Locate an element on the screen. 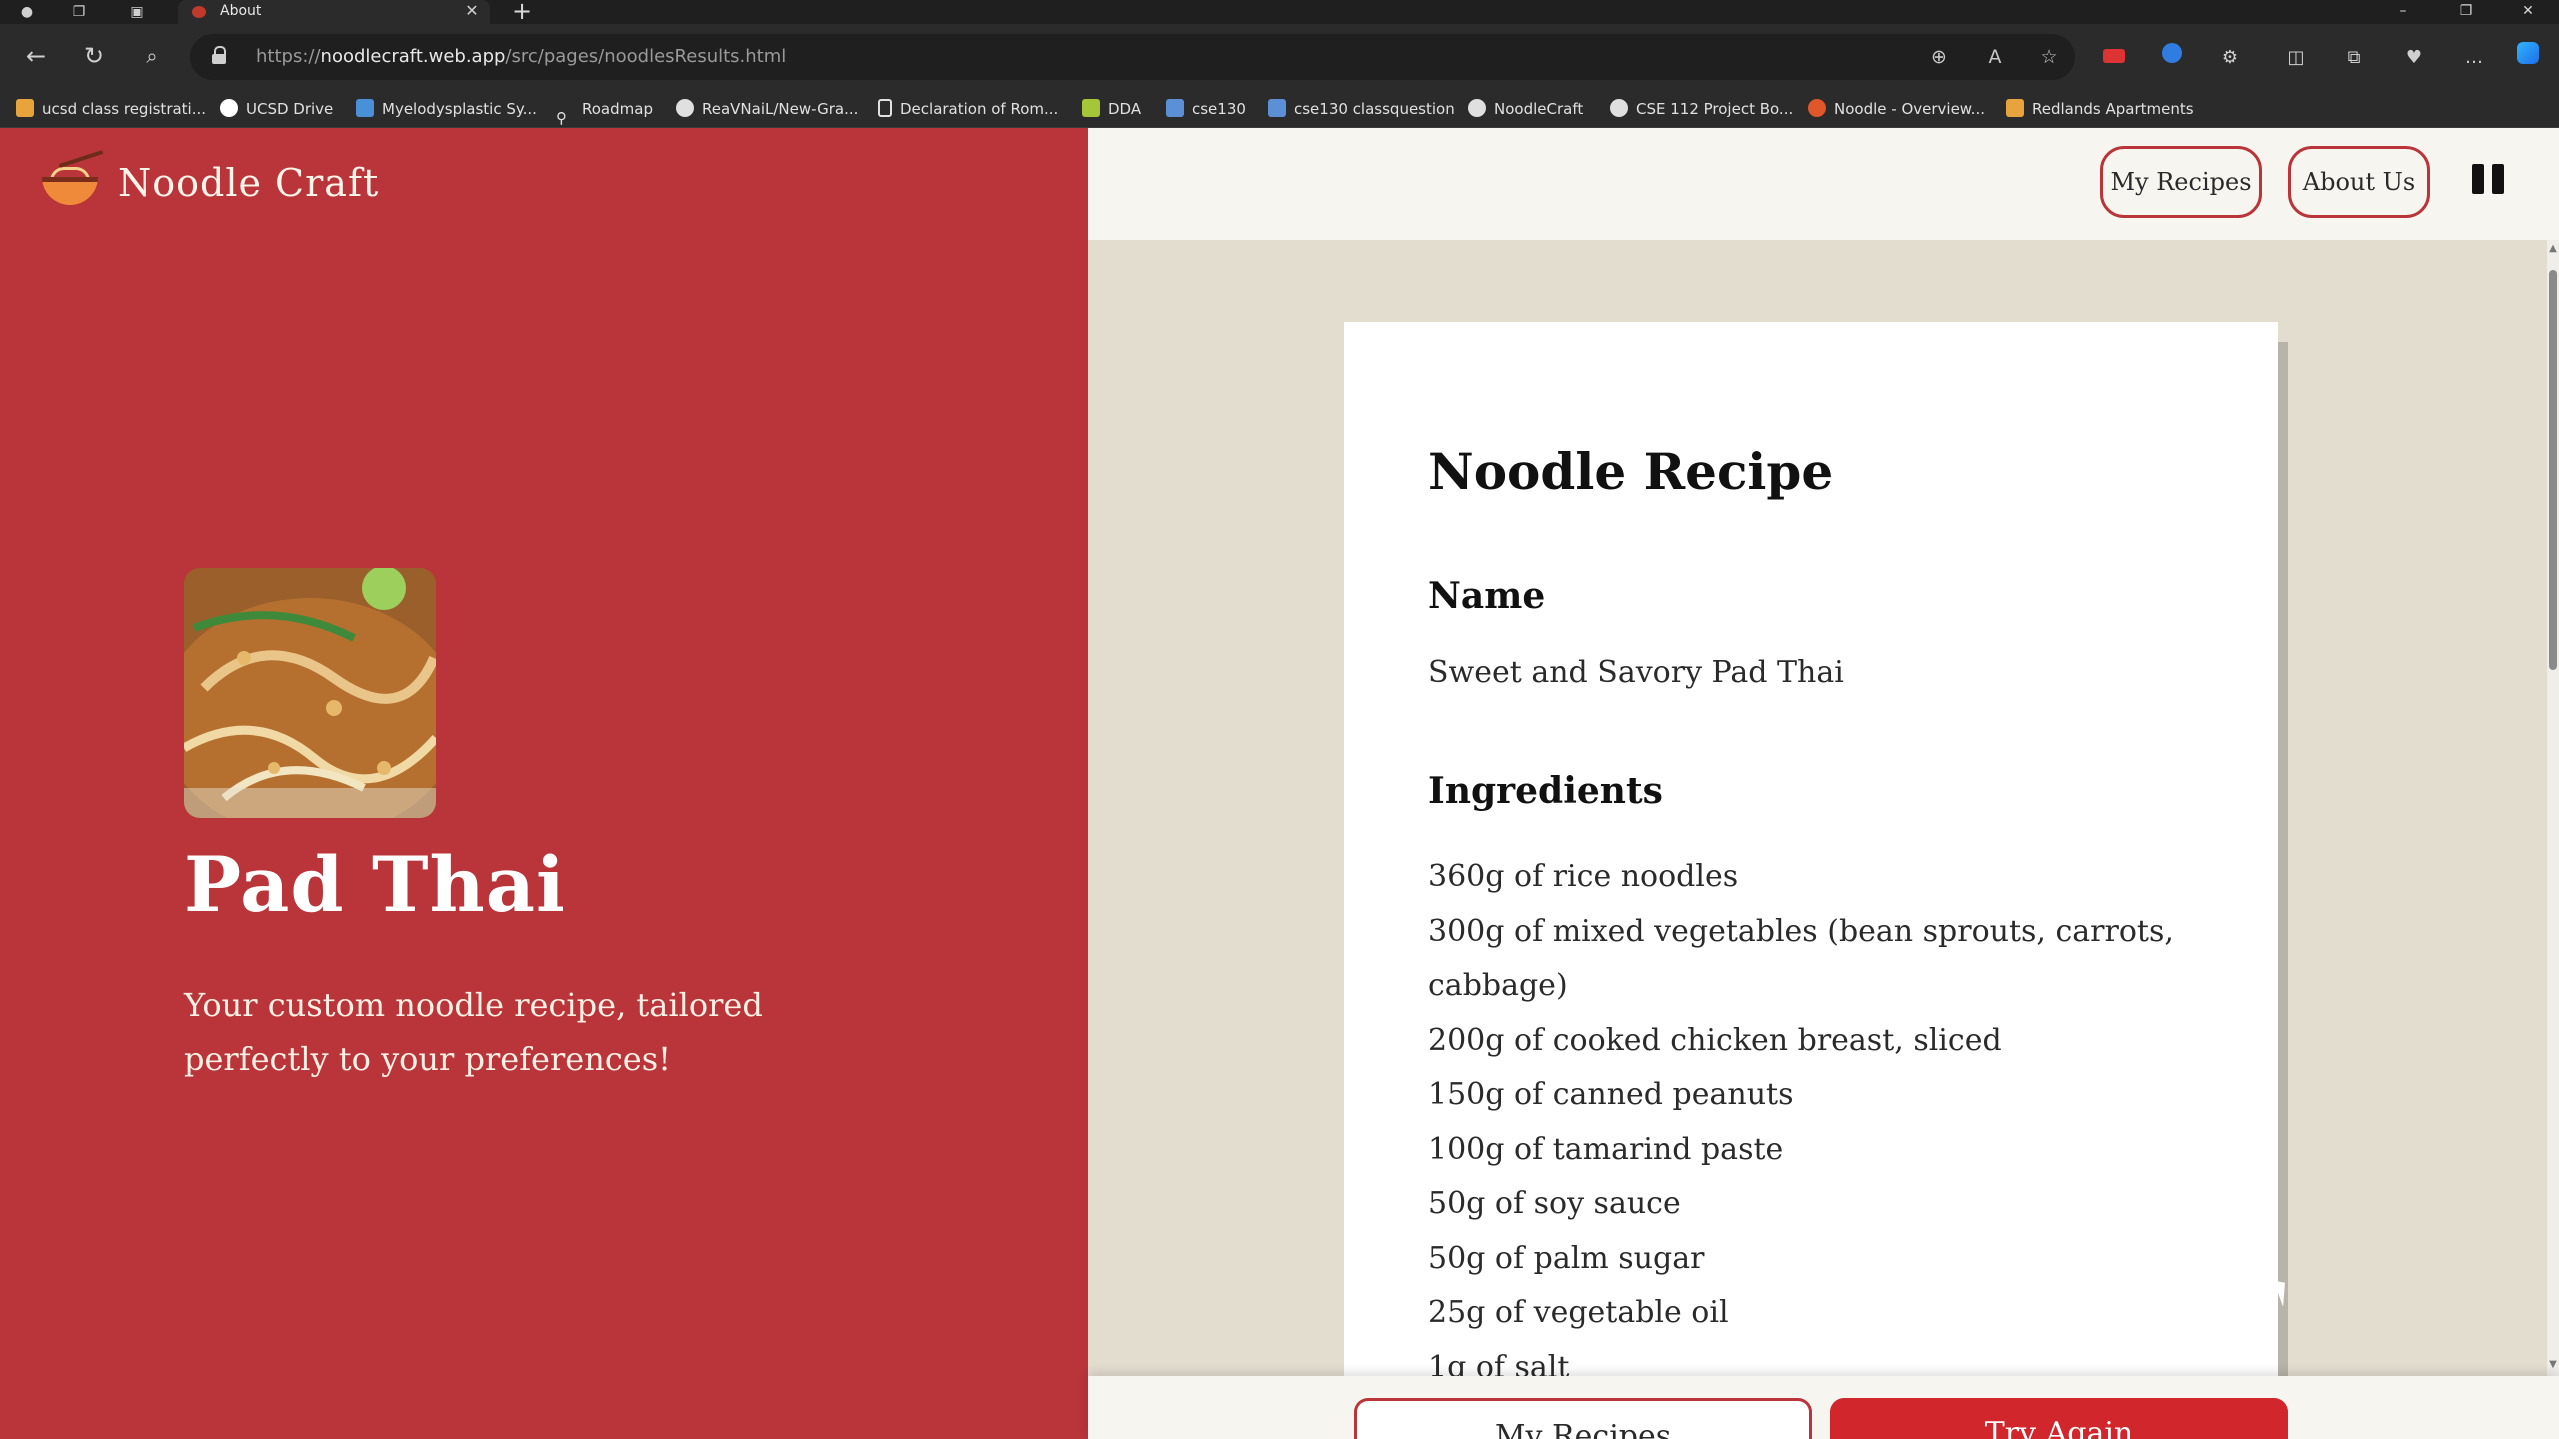 This screenshot has height=1439, width=2559. ingredient-item: 25g of vegetable oil is located at coordinates (1578, 1312).